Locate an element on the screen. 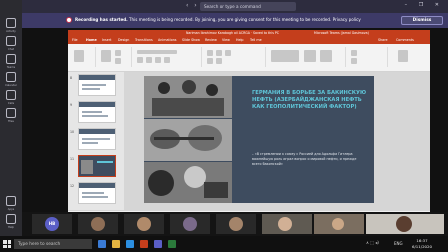 The height and width of the screenshot is (252, 448). help-icon is located at coordinates (11, 219).